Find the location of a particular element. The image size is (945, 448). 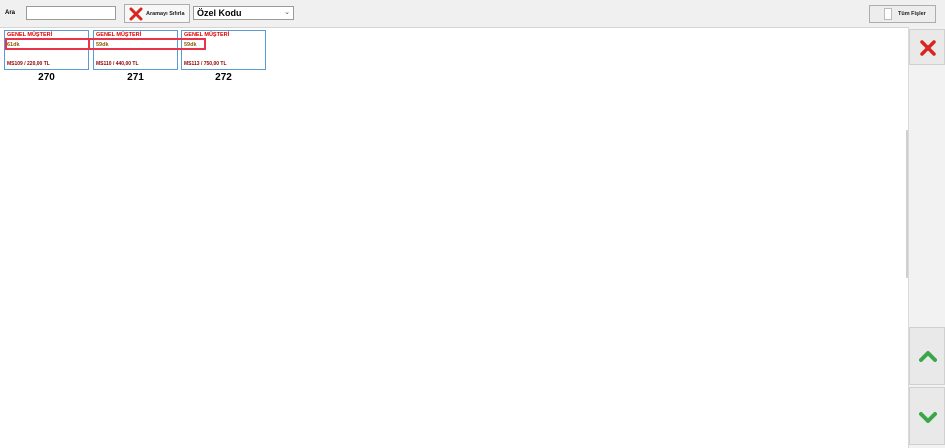

card-number: 270 is located at coordinates (46, 77).